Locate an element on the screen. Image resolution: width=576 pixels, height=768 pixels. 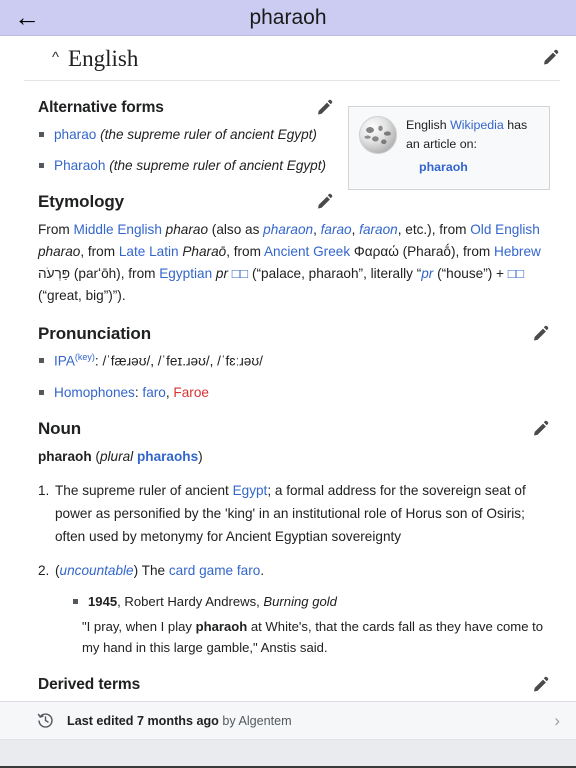
homophones-label: Homophones is located at coordinates (94, 392).